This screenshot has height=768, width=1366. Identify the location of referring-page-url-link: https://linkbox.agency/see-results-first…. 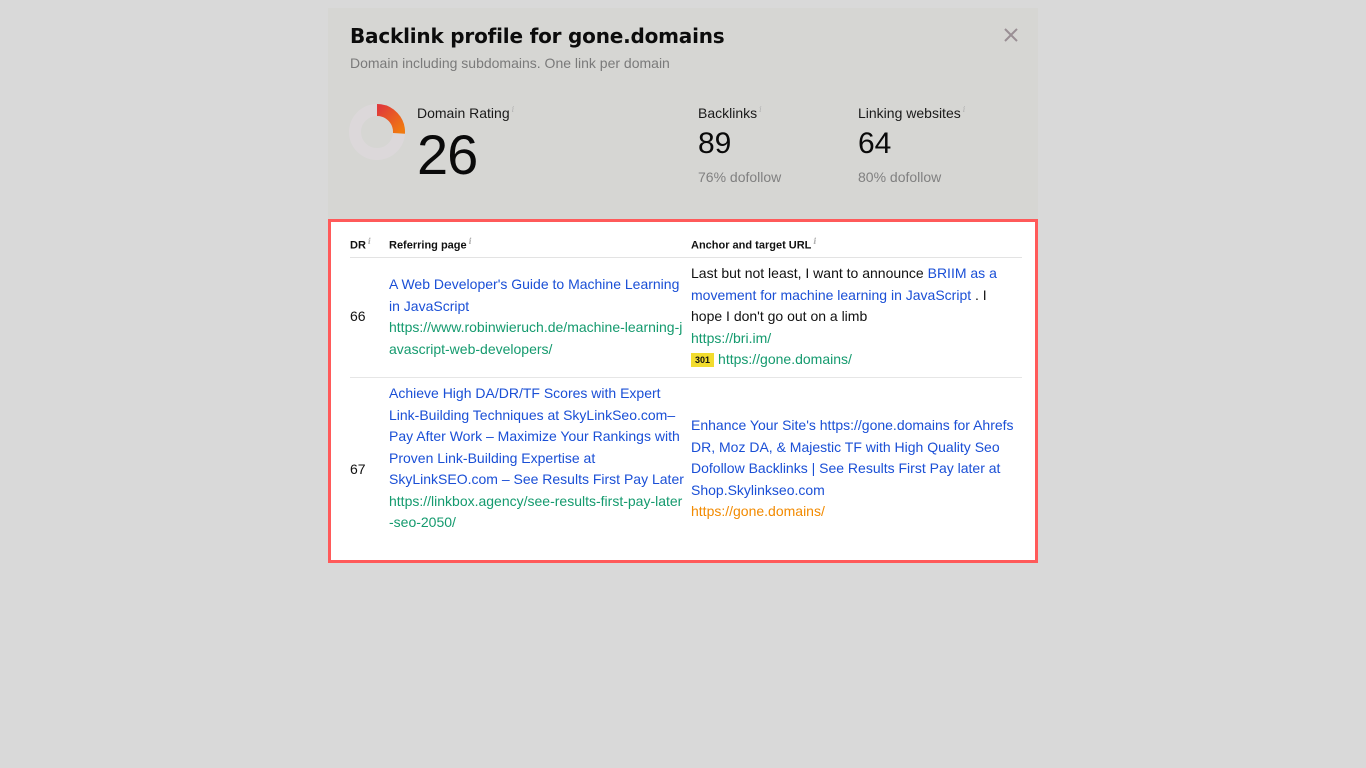
(536, 512).